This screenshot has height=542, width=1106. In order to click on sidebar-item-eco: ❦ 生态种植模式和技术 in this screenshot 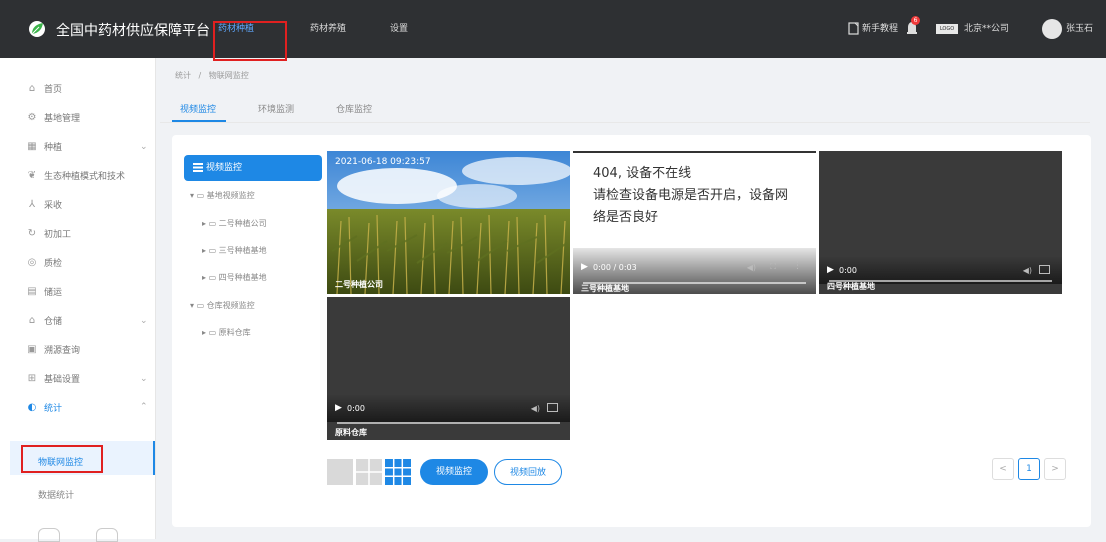, I will do `click(75, 175)`.